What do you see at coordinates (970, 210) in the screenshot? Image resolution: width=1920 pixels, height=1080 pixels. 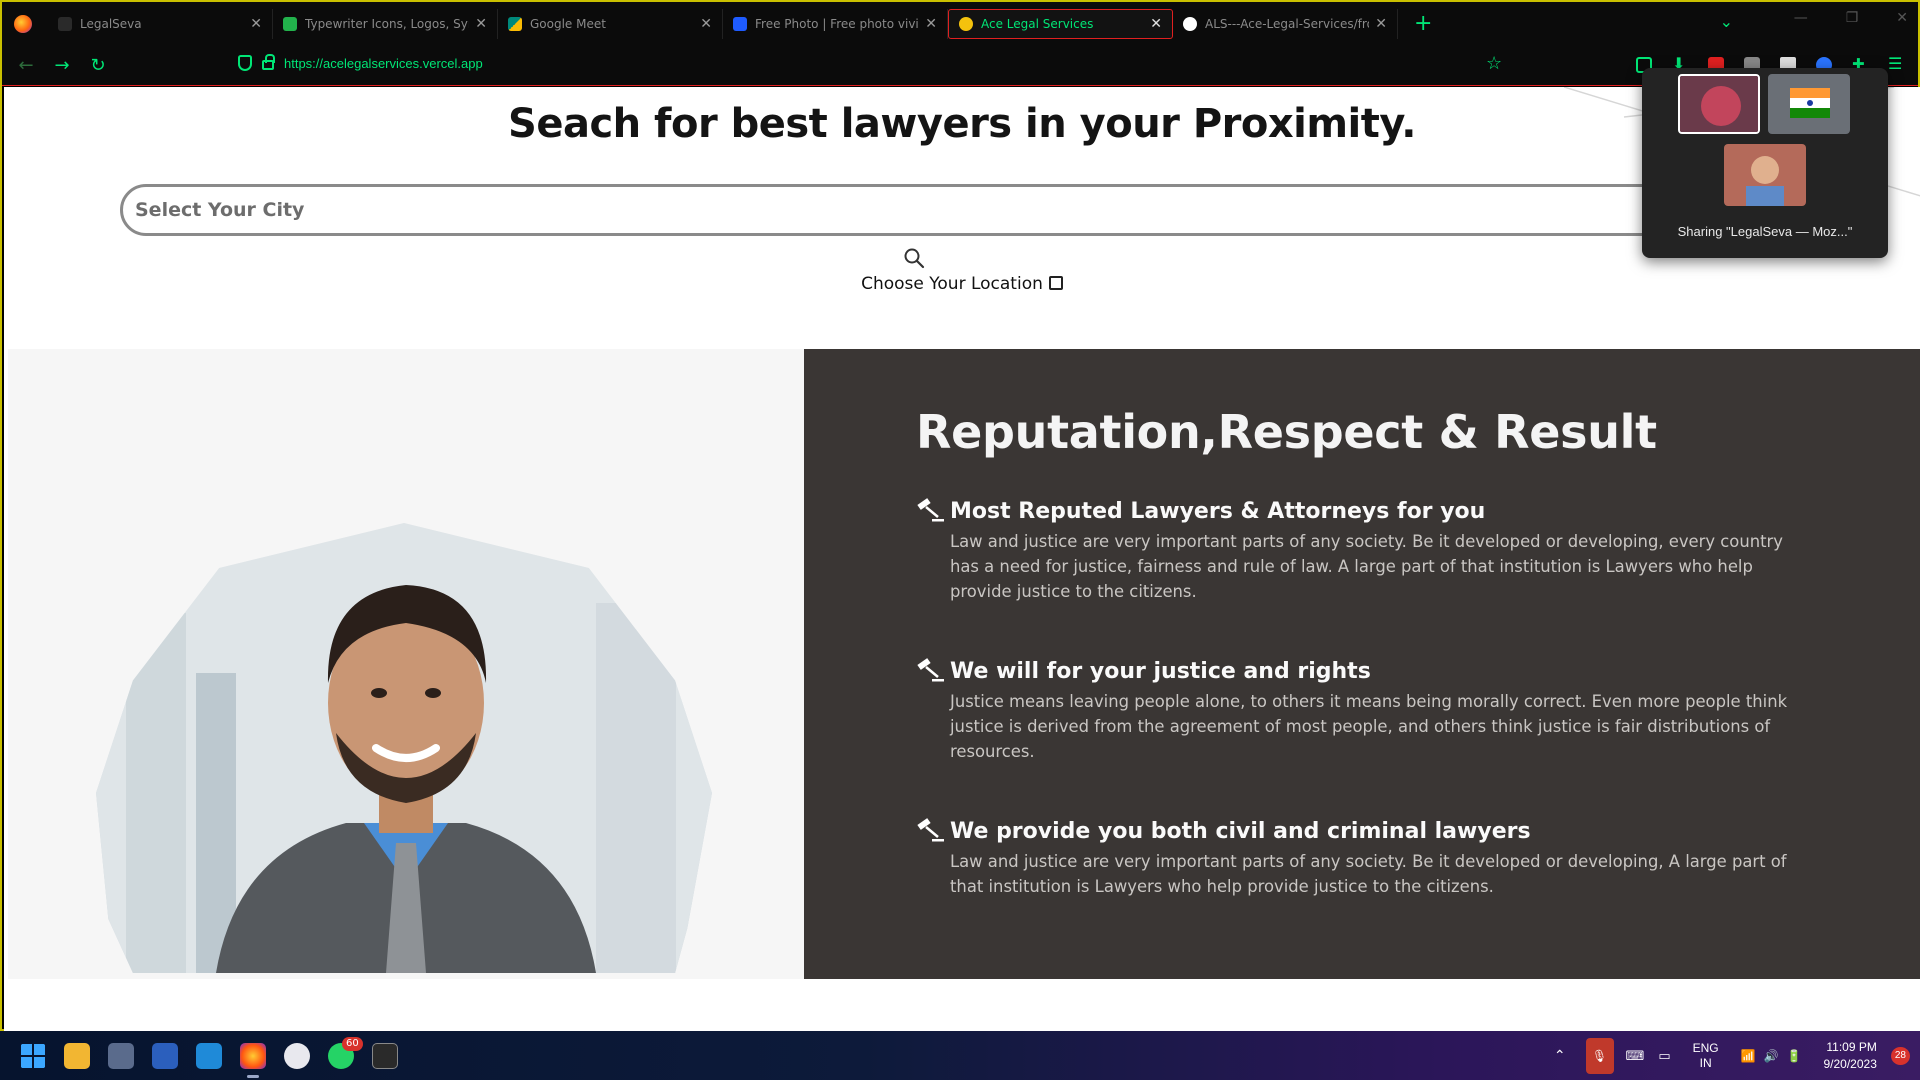 I see `city-search-input` at bounding box center [970, 210].